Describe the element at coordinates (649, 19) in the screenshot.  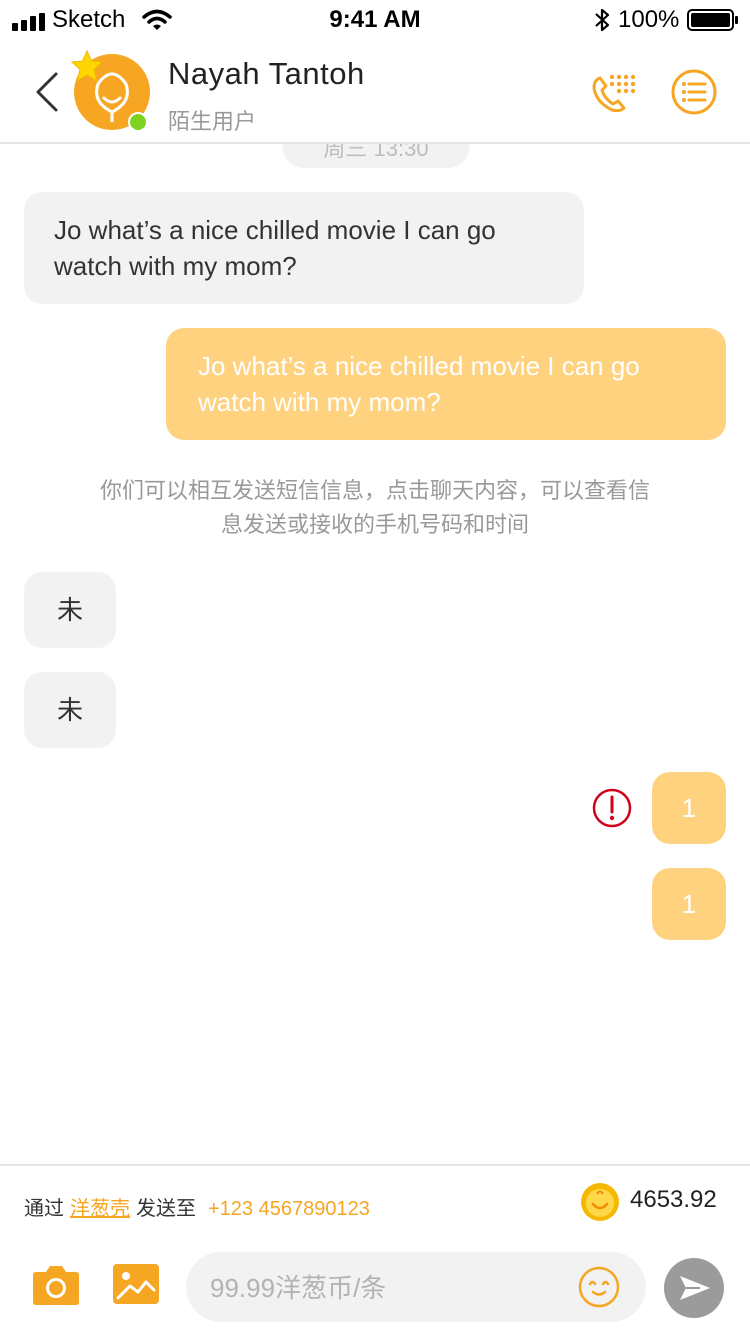
I see `battery-percent: 100%` at that location.